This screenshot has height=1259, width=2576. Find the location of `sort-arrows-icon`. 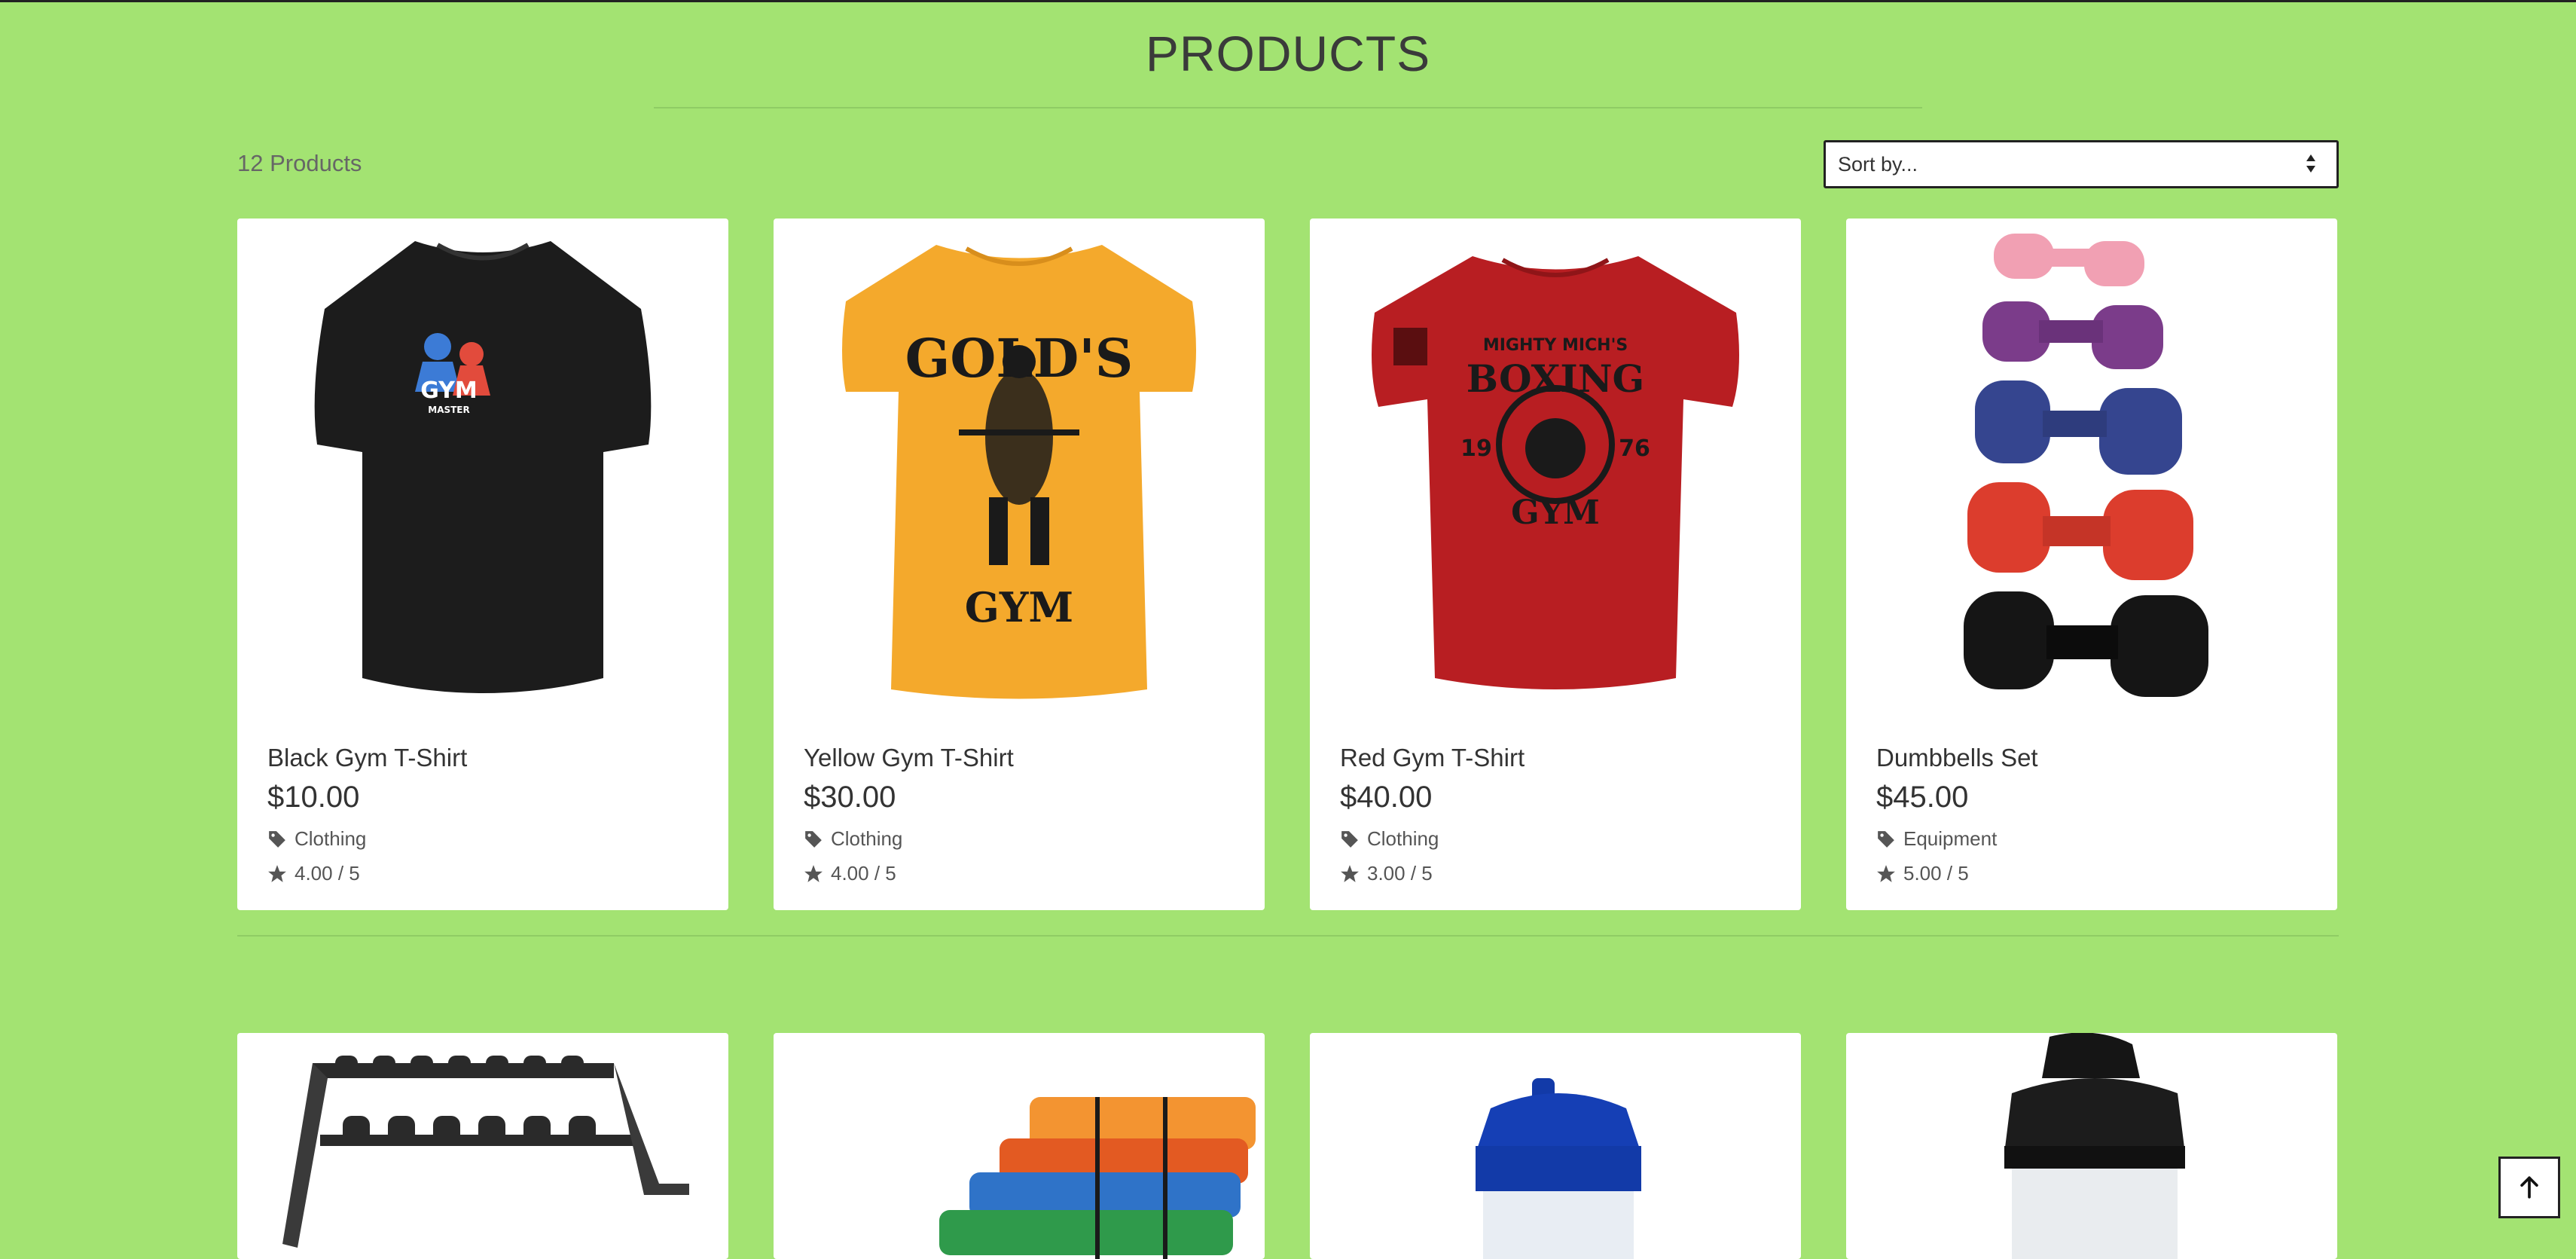

sort-arrows-icon is located at coordinates (2310, 163).